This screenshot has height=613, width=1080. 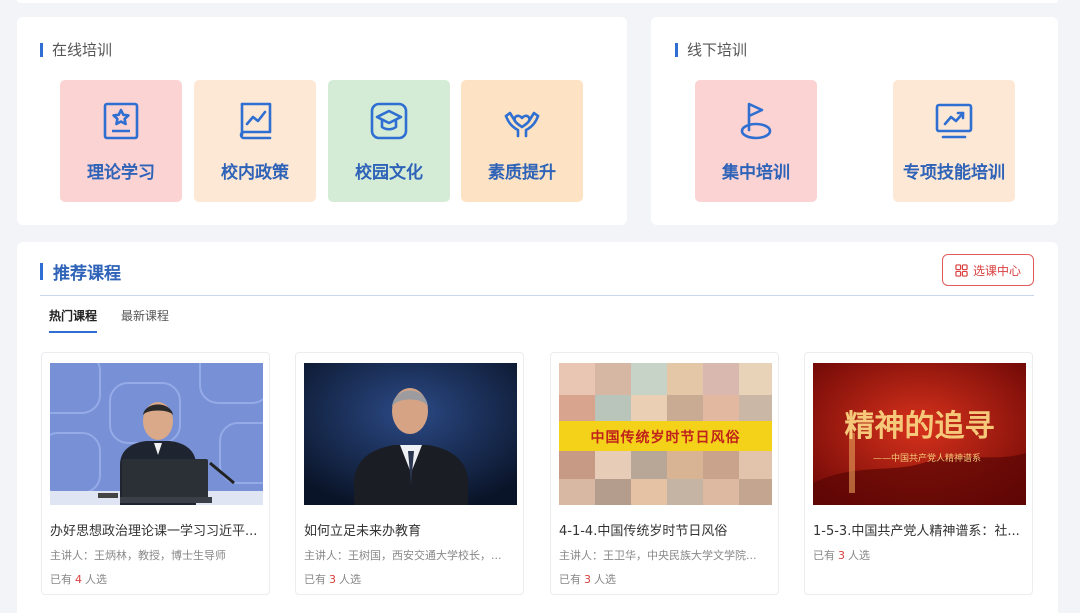 I want to click on tile-label: 理论学习, so click(x=121, y=173).